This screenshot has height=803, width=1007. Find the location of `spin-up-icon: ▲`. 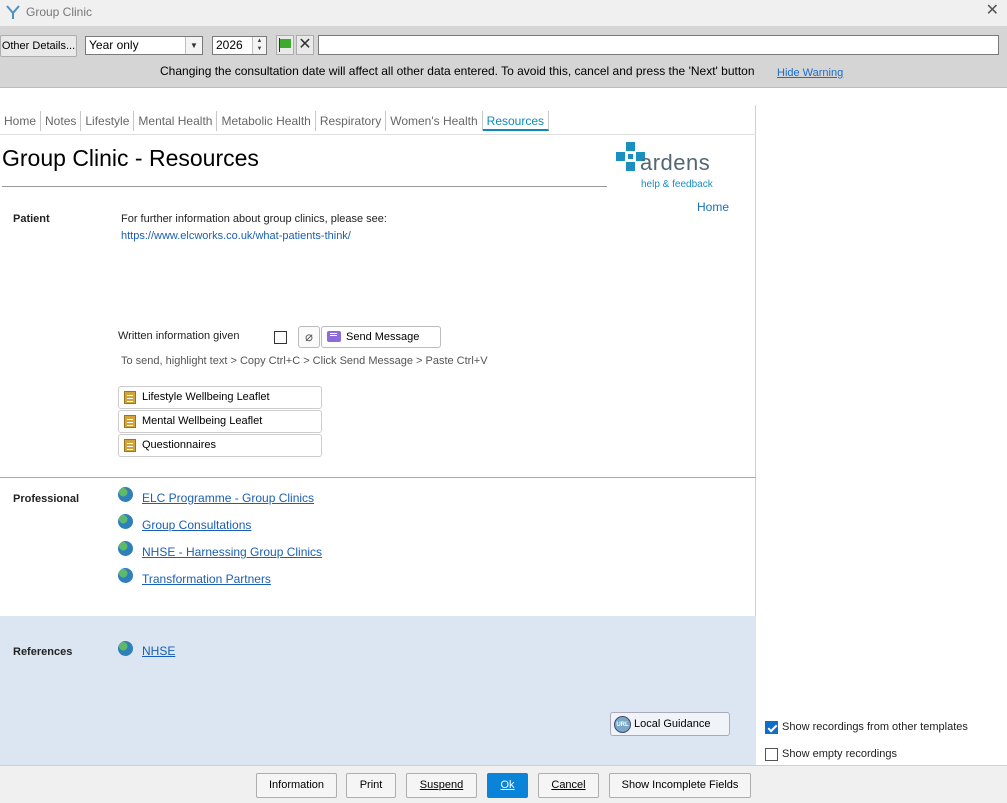

spin-up-icon: ▲ is located at coordinates (259, 41).